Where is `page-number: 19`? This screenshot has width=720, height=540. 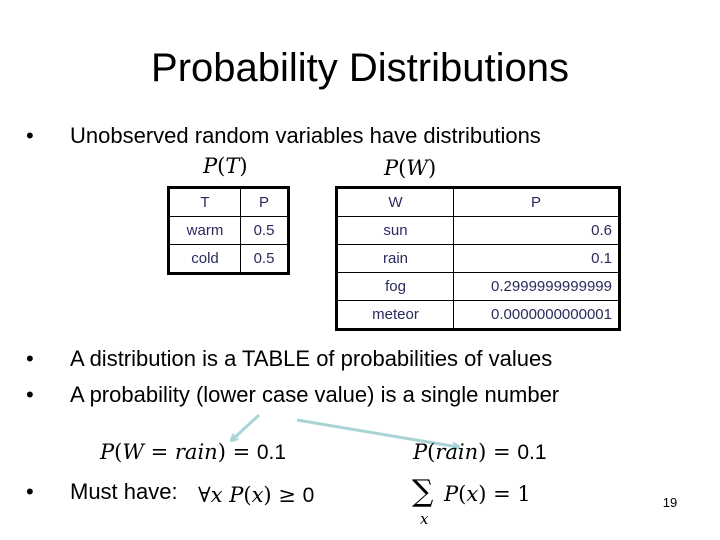
page-number: 19 is located at coordinates (670, 502).